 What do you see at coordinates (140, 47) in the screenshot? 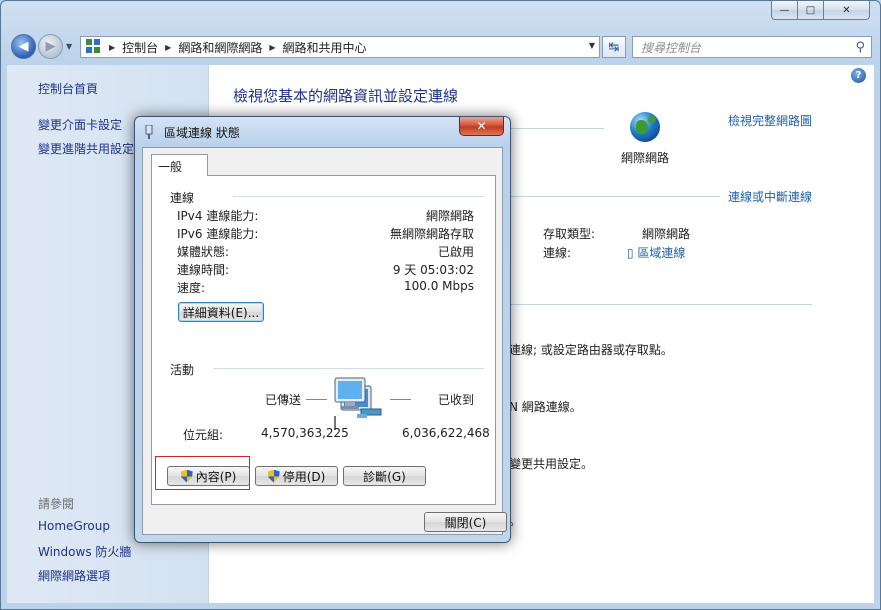
I see `breadcrumb-control-panel: 控制台` at bounding box center [140, 47].